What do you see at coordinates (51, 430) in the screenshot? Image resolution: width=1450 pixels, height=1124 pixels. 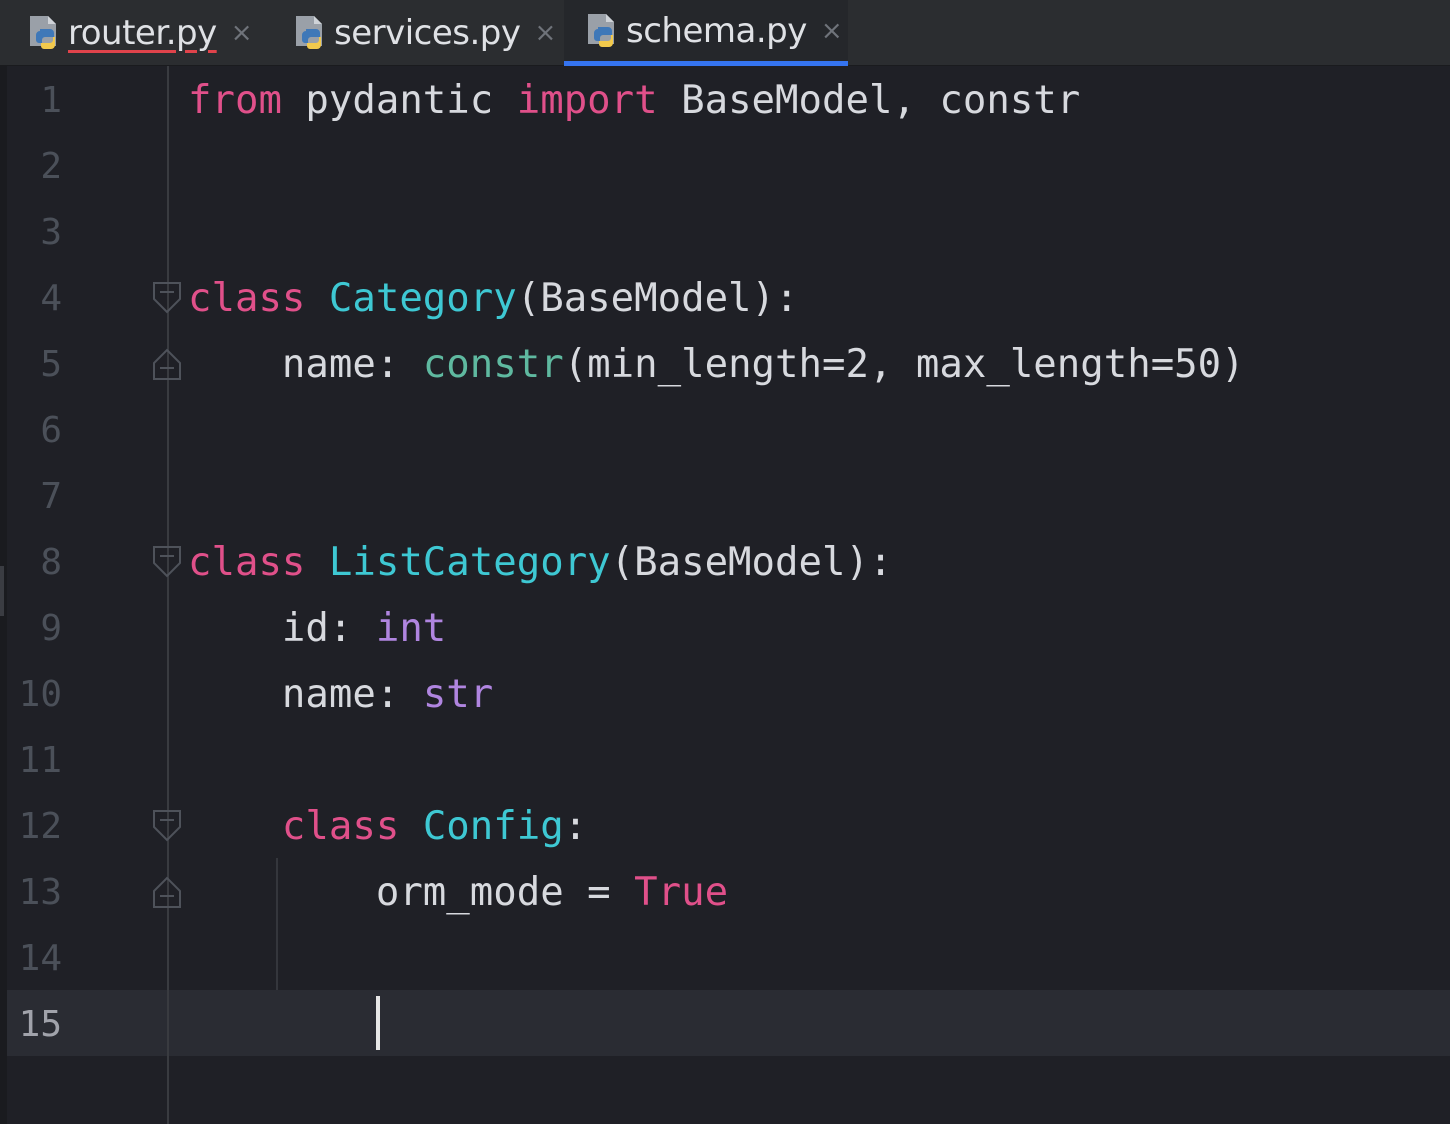 I see `line-number: 6` at bounding box center [51, 430].